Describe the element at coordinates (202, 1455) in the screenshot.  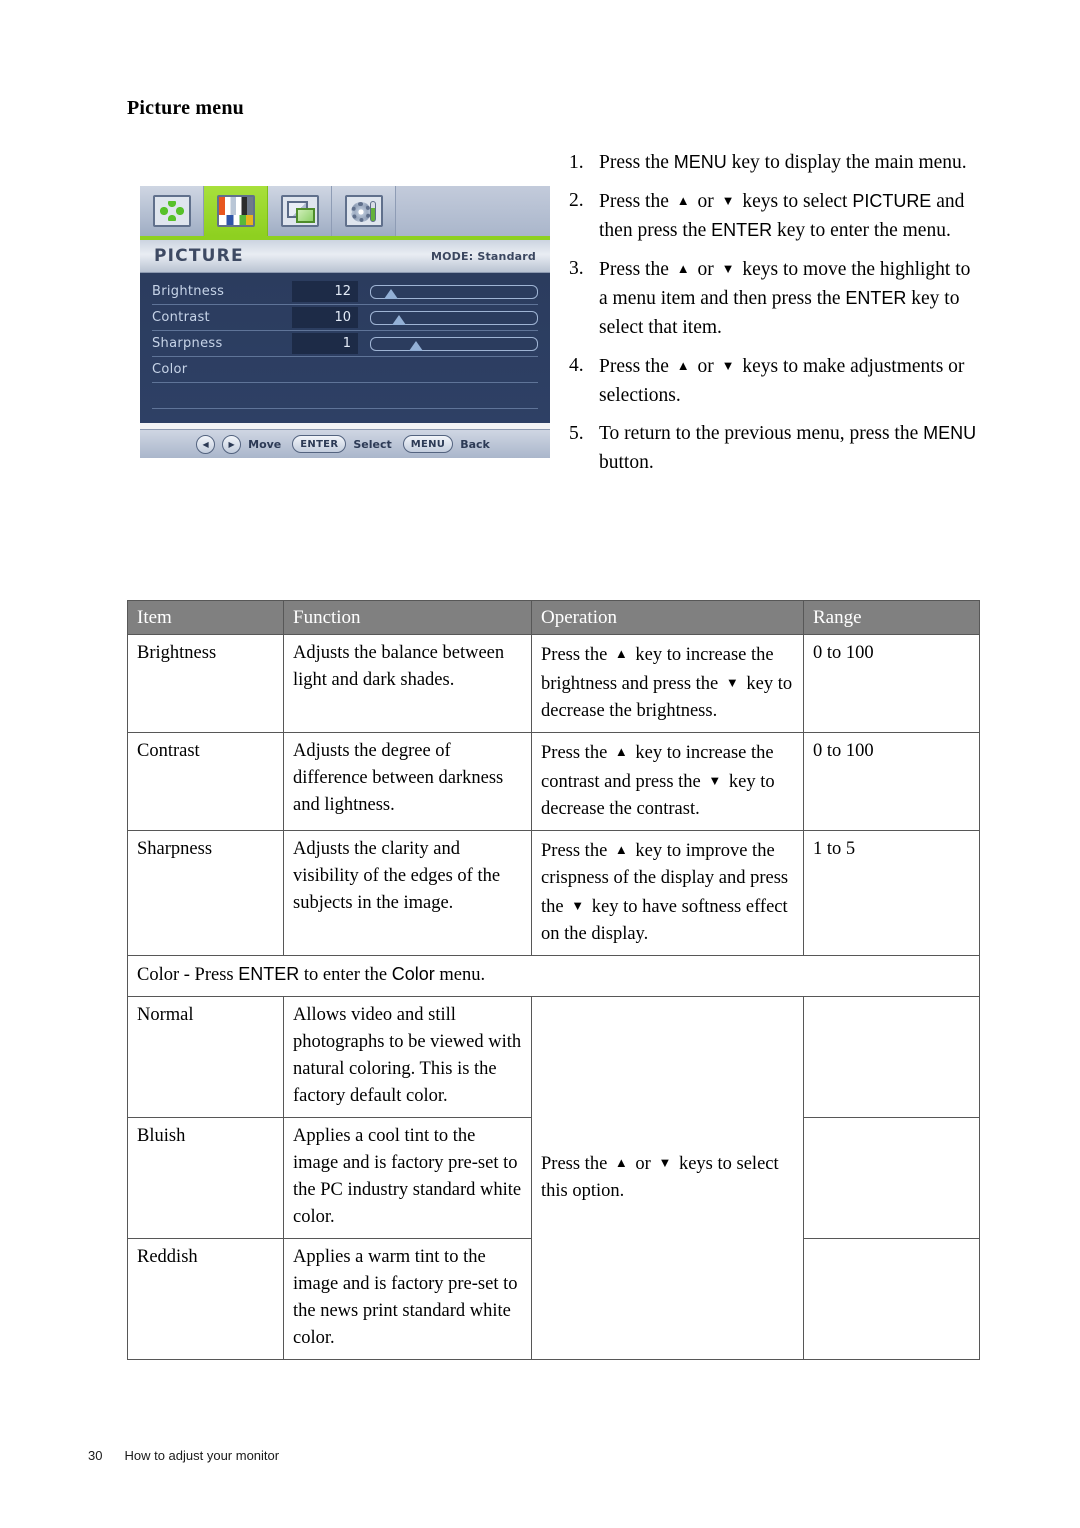
I see `chapter-title: How to adjust your monitor` at that location.